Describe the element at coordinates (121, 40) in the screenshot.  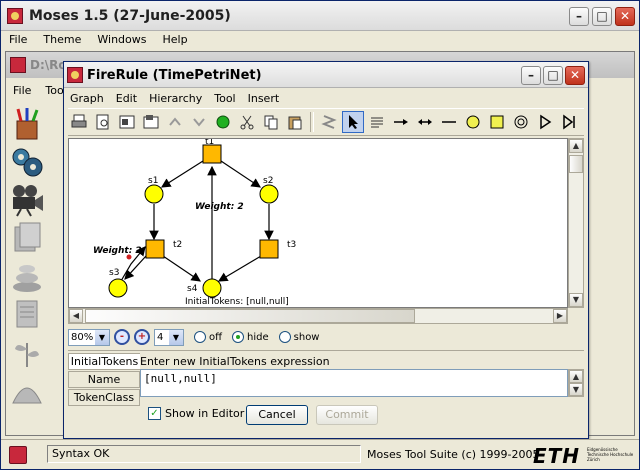
I see `menu-windows: Windows` at that location.